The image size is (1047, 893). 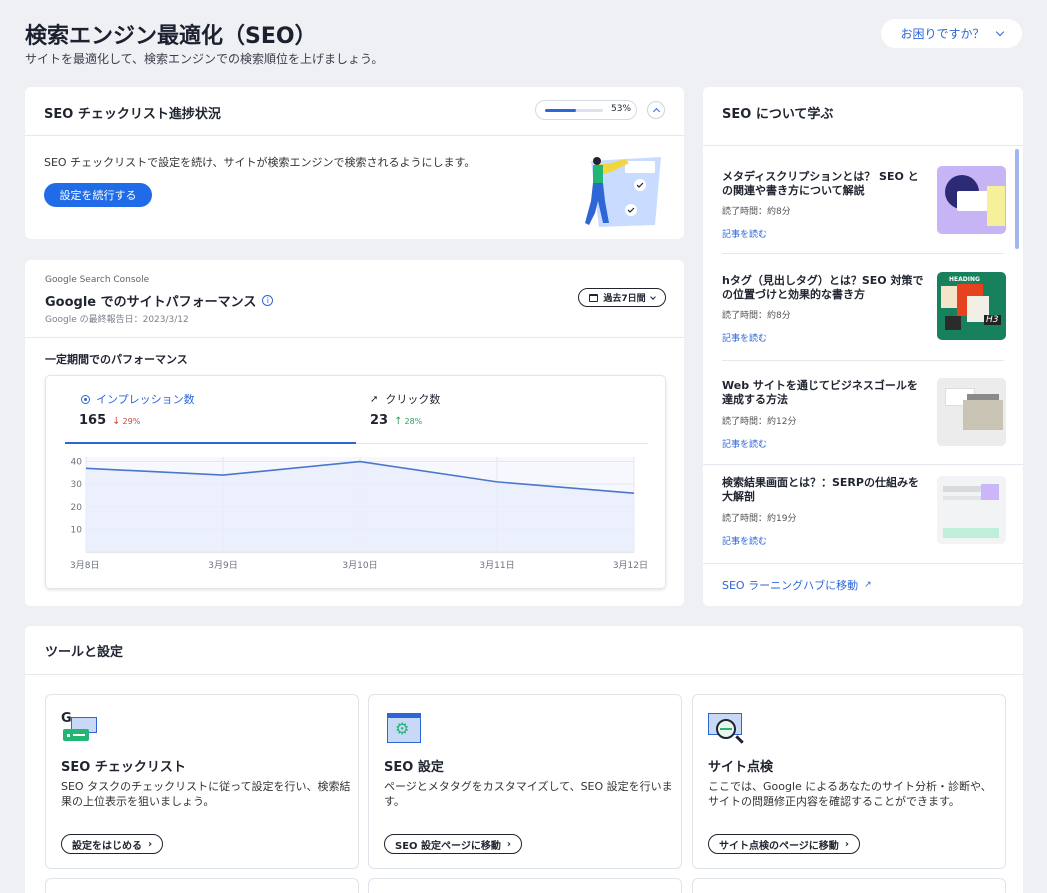 I want to click on article-title: 検索結果画面とは？：SERPの仕組みを大解剖, so click(x=820, y=489).